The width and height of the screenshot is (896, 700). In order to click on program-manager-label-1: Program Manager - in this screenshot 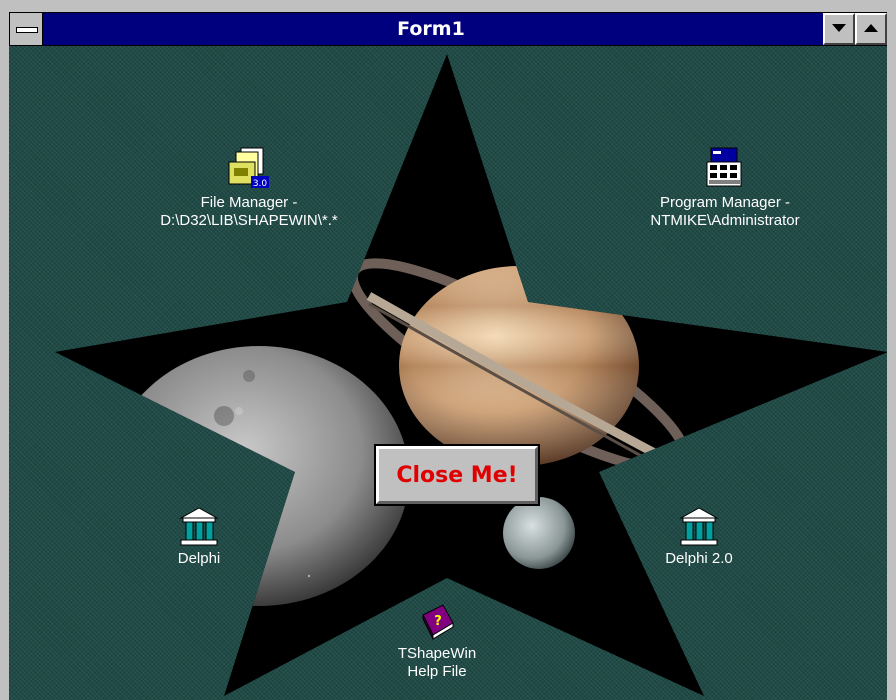, I will do `click(725, 202)`.